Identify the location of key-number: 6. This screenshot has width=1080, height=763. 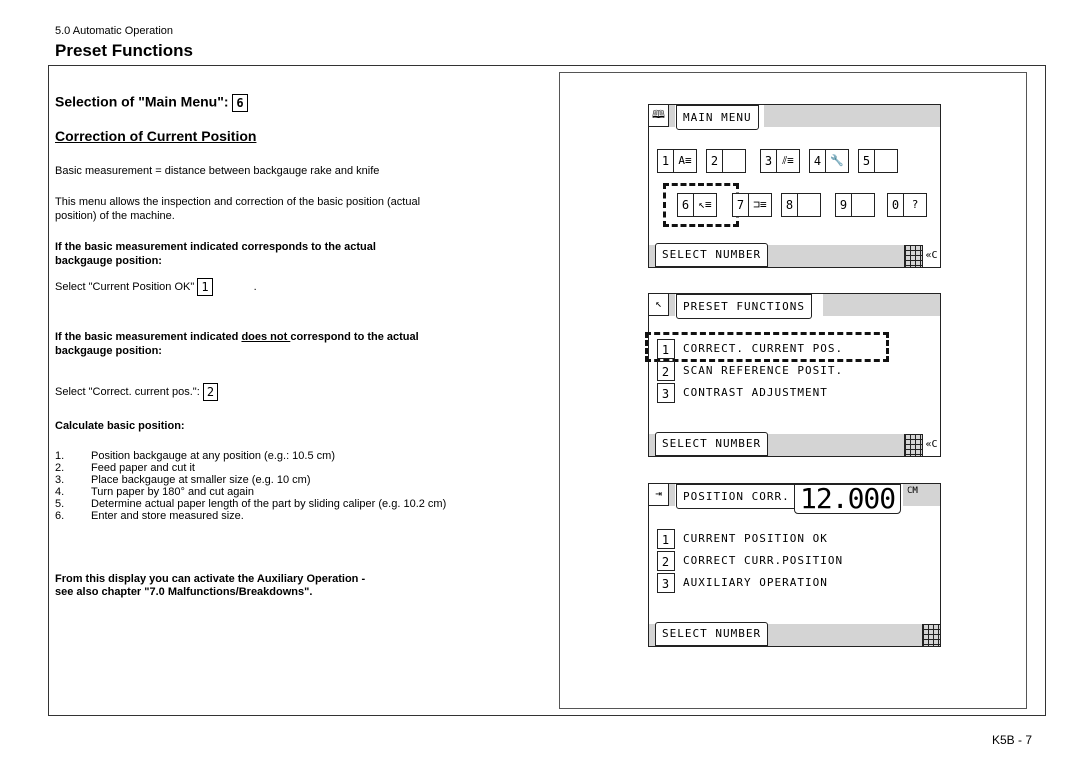
(686, 205).